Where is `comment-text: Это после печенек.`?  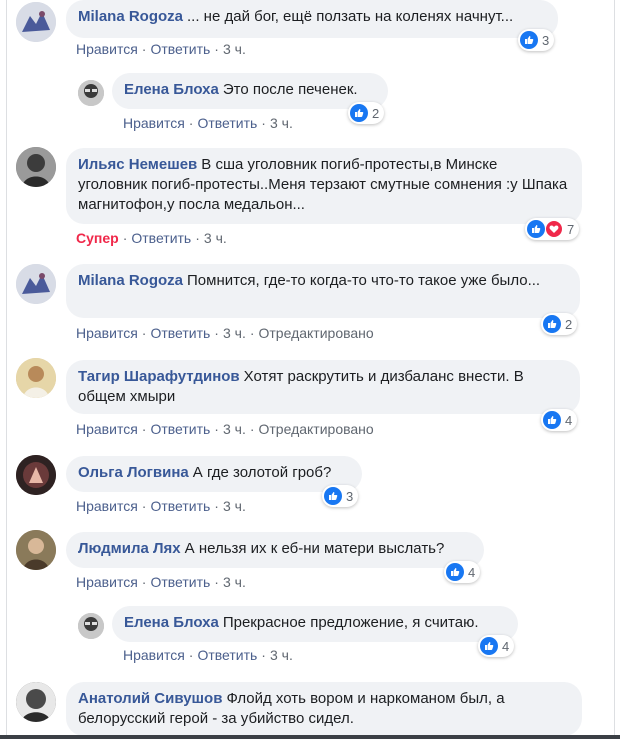
comment-text: Это после печенек. is located at coordinates (290, 89).